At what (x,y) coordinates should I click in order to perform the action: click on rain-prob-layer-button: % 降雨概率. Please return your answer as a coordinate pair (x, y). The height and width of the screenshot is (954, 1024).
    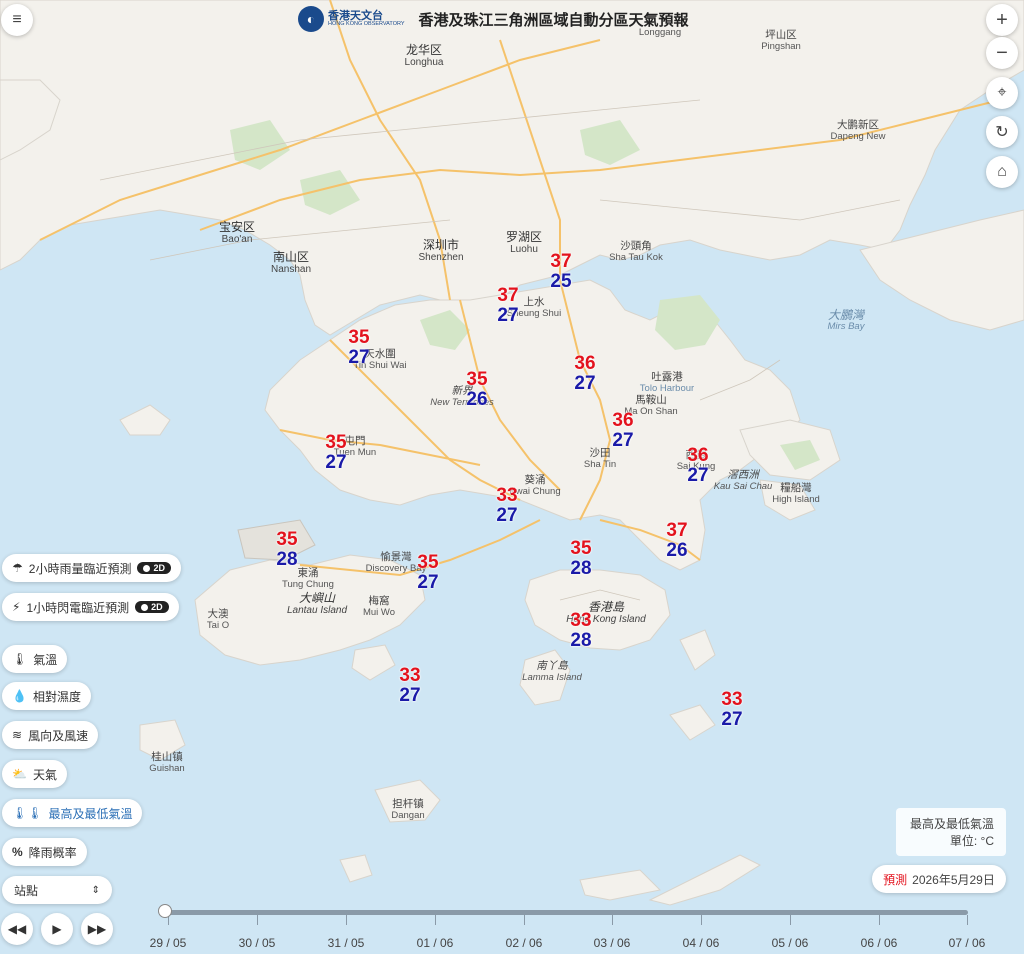
    Looking at the image, I should click on (44, 852).